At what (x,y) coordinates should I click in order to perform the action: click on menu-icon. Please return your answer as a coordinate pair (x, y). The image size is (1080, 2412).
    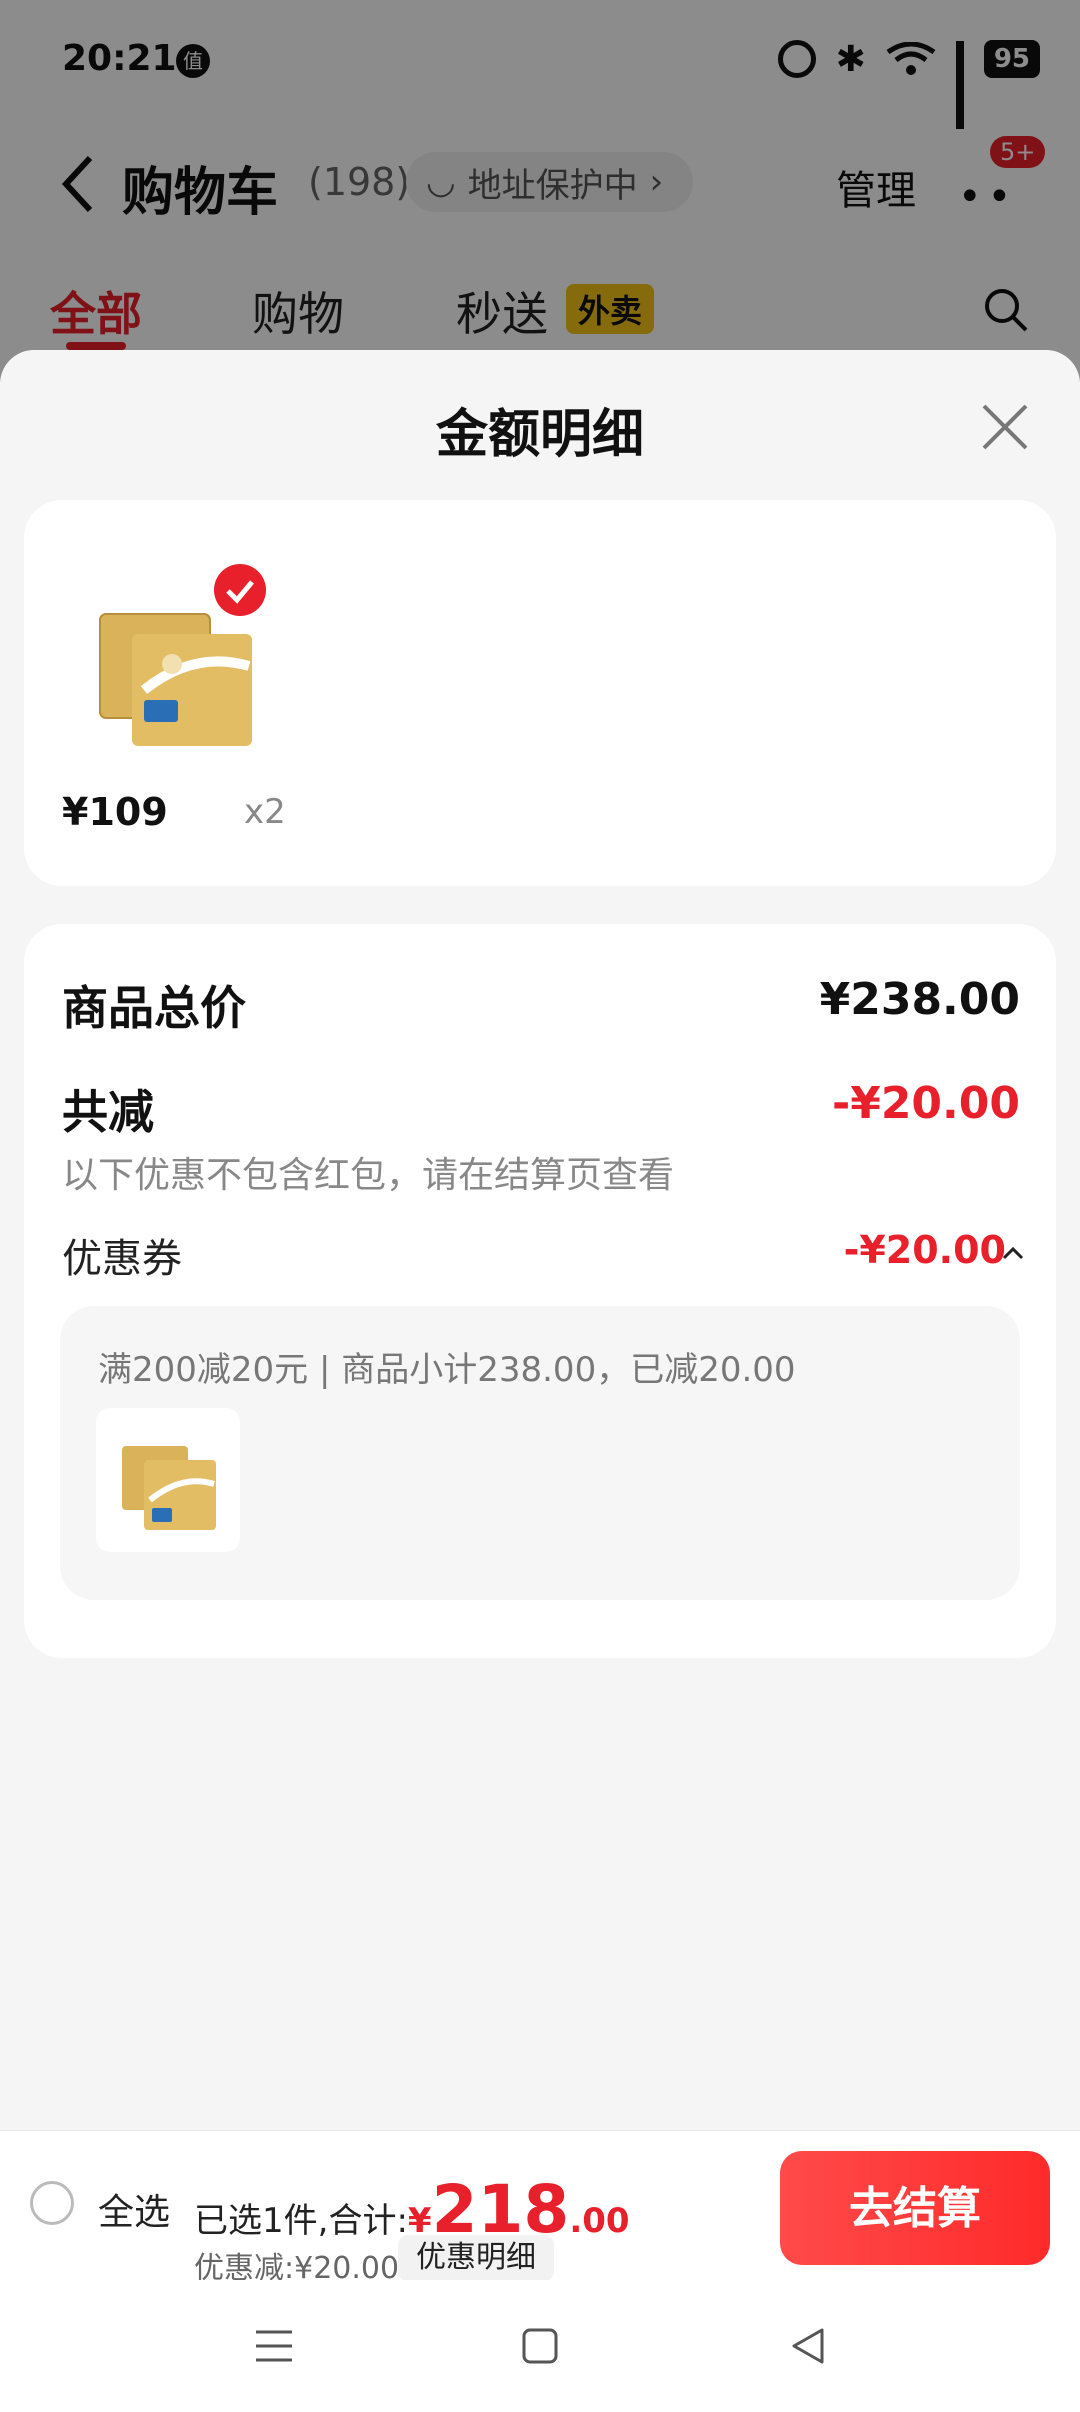
    Looking at the image, I should click on (274, 2346).